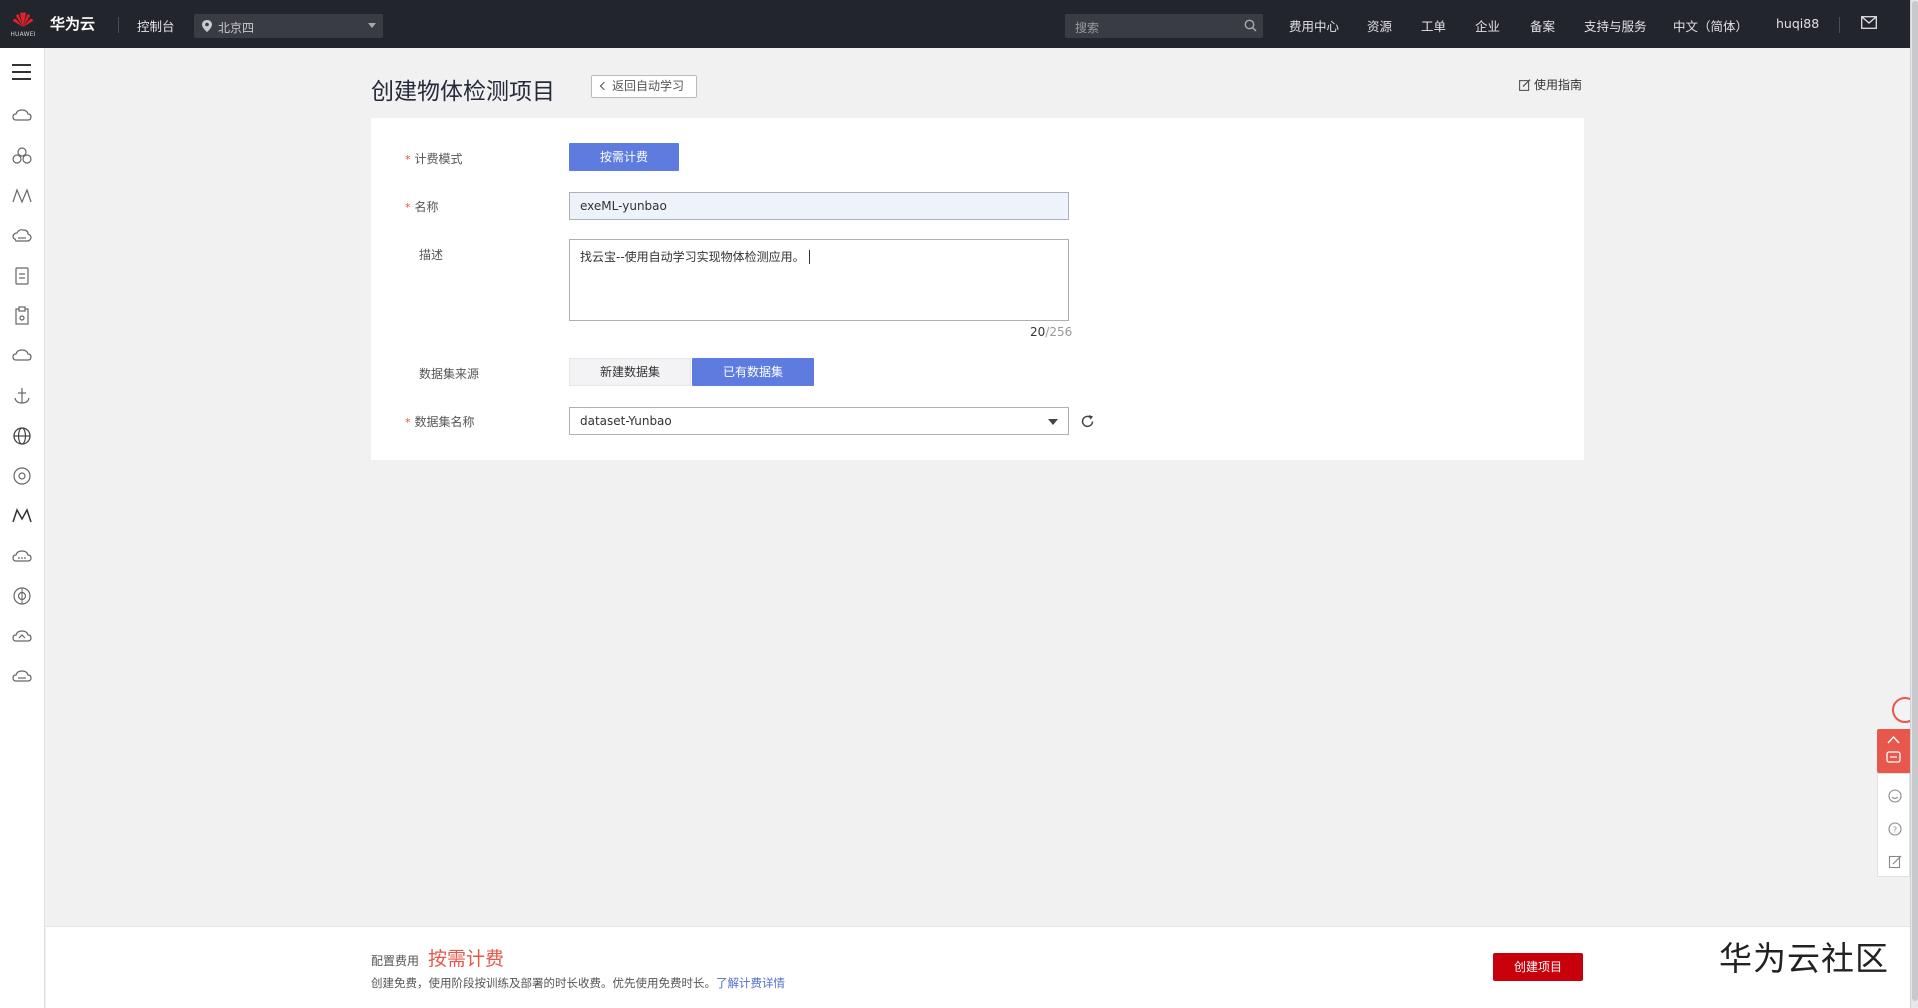 The height and width of the screenshot is (1008, 1918). I want to click on compass-icon, so click(22, 476).